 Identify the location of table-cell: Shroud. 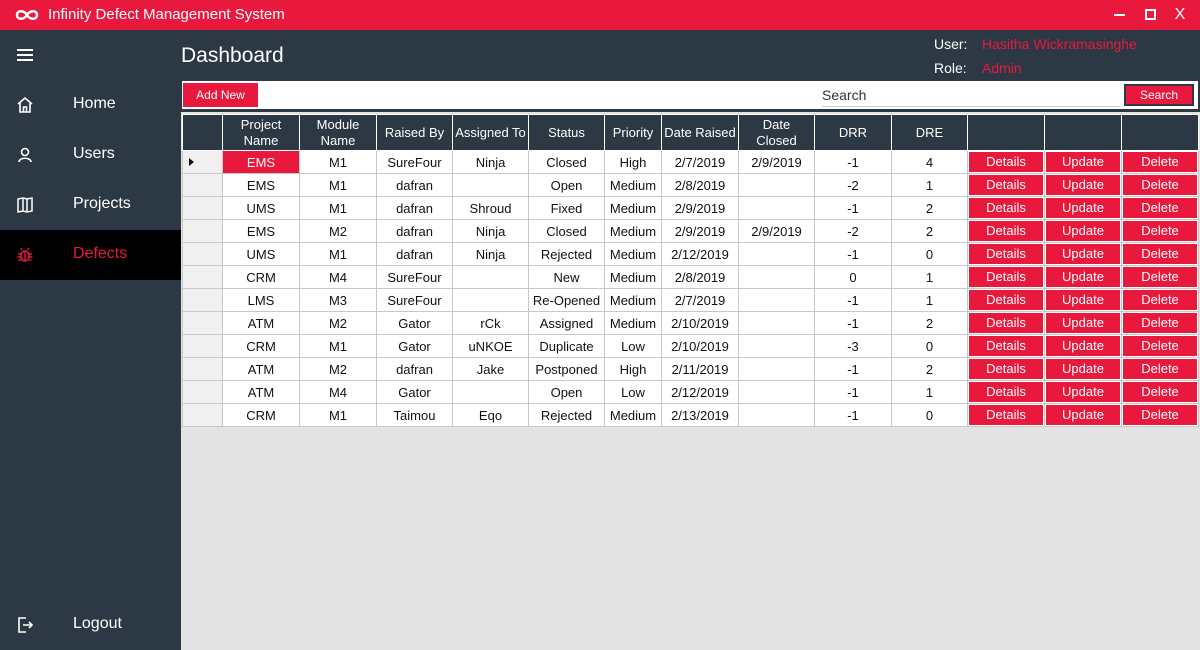
(490, 208).